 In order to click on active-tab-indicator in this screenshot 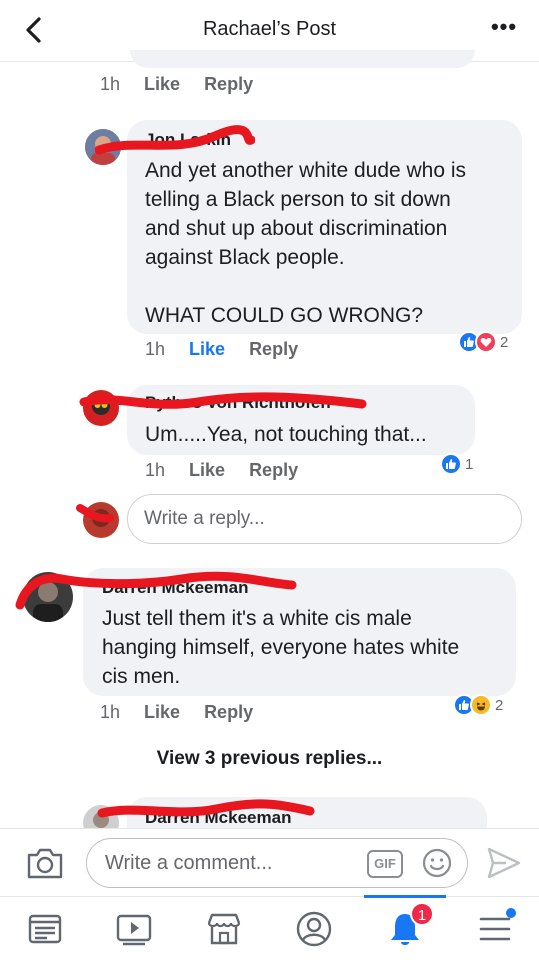, I will do `click(405, 896)`.